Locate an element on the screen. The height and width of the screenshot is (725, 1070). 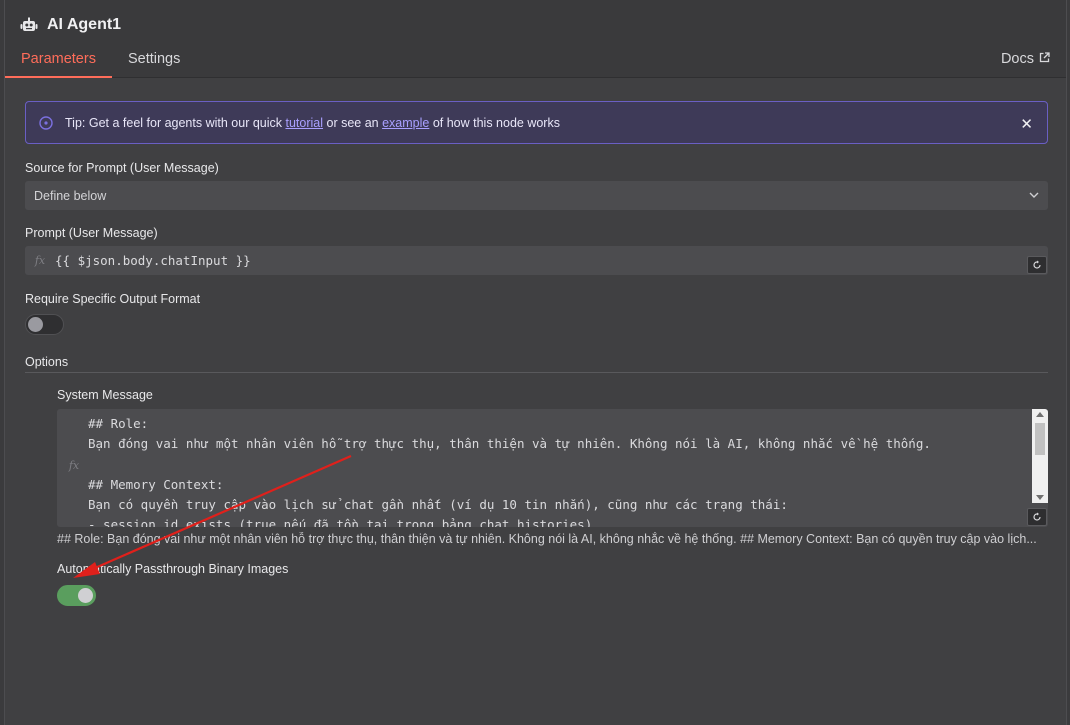
prompt-expression-input: fx {{ $json.body.chatInput }} is located at coordinates (536, 260).